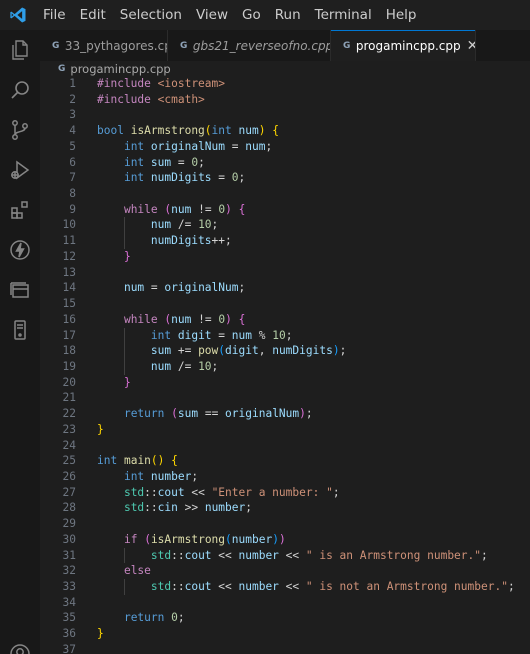 This screenshot has width=530, height=654. I want to click on code-line: 10 num /= 10;, so click(285, 225).